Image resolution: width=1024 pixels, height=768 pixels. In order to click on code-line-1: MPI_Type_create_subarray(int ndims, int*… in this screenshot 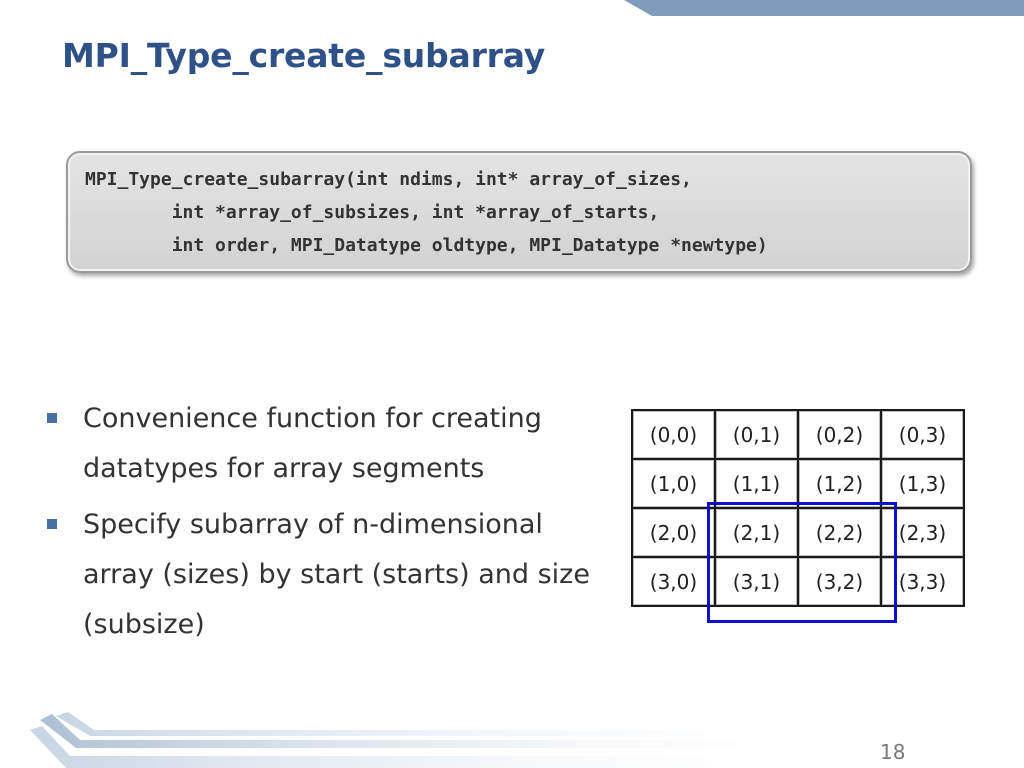, I will do `click(388, 179)`.